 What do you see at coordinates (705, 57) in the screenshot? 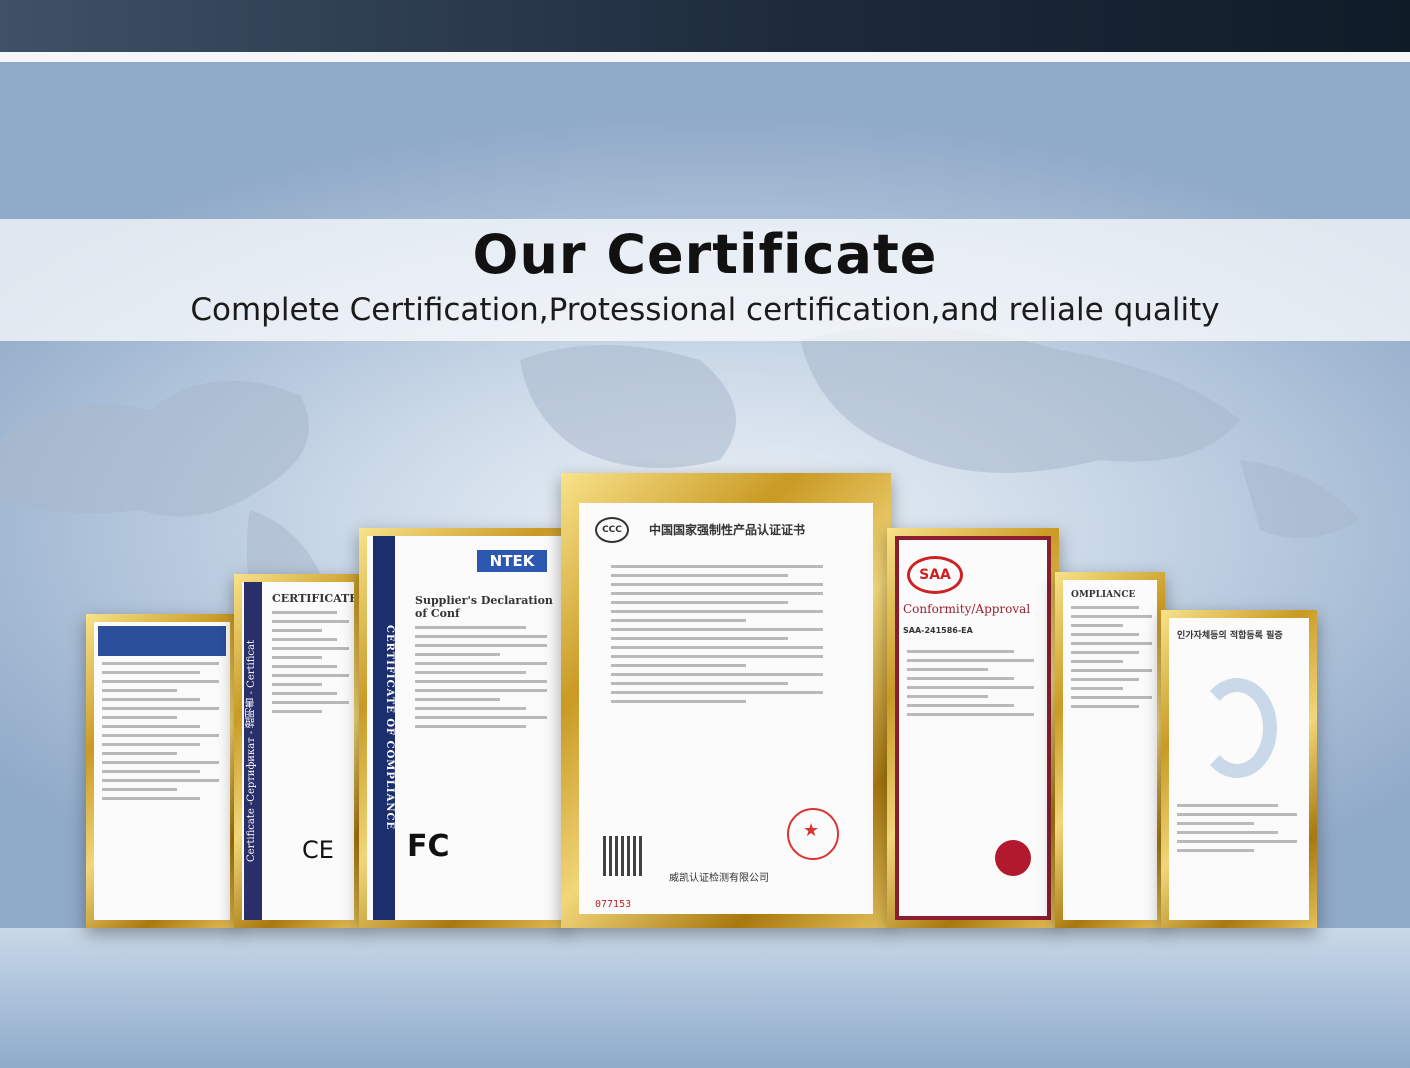
I see `top-divider` at bounding box center [705, 57].